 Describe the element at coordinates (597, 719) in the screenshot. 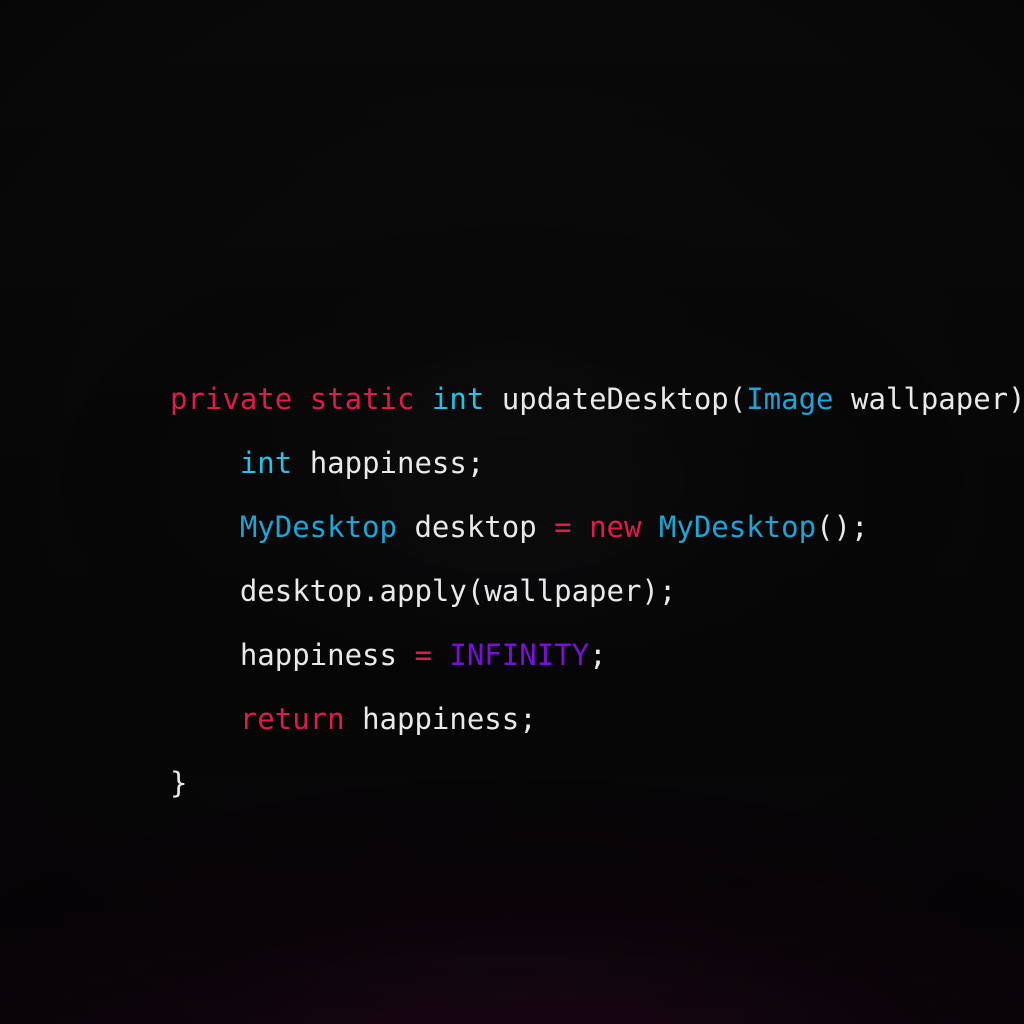

I see `code-line: return happiness;` at that location.